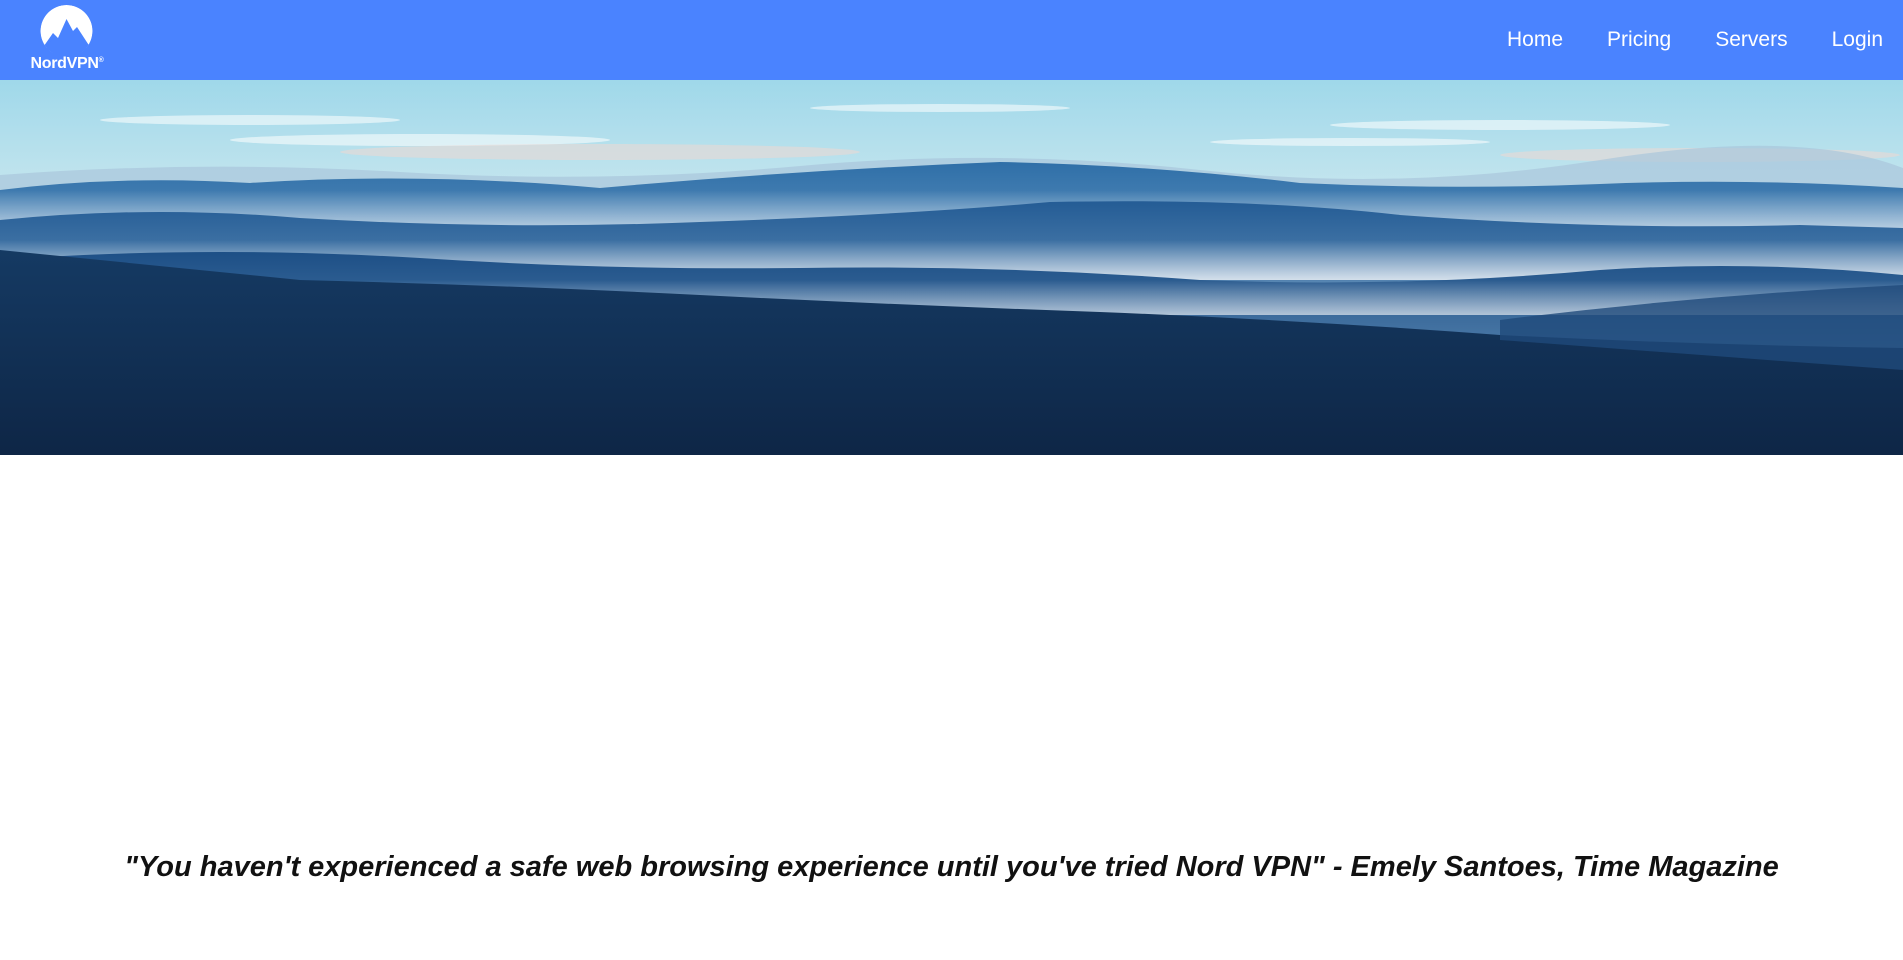 This screenshot has height=960, width=1903. What do you see at coordinates (1639, 40) in the screenshot?
I see `nav-pricing-link: Pricing` at bounding box center [1639, 40].